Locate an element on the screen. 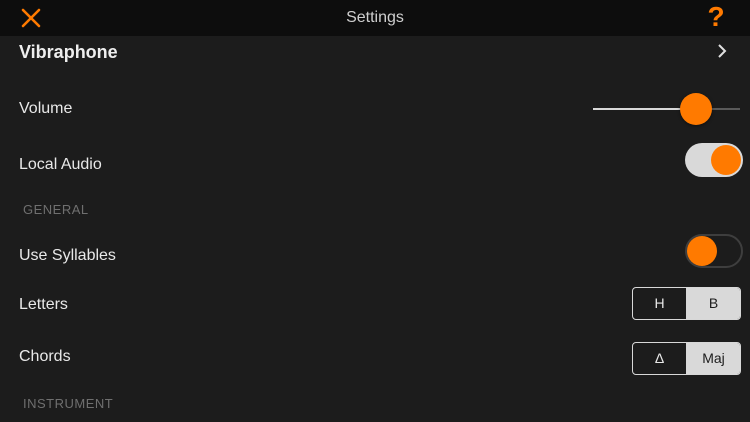 This screenshot has width=750, height=422. volume-slider-track is located at coordinates (666, 109).